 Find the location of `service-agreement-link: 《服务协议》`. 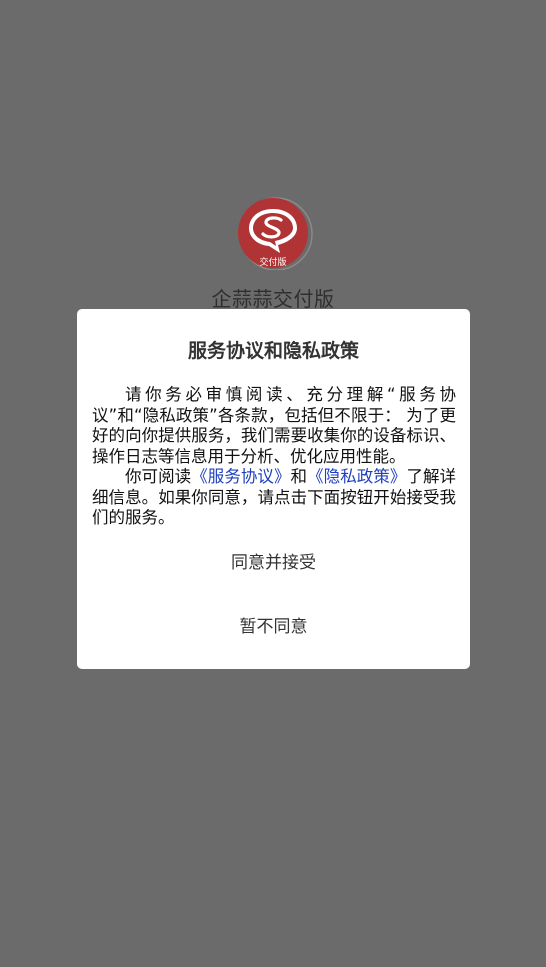

service-agreement-link: 《服务协议》 is located at coordinates (240, 476).